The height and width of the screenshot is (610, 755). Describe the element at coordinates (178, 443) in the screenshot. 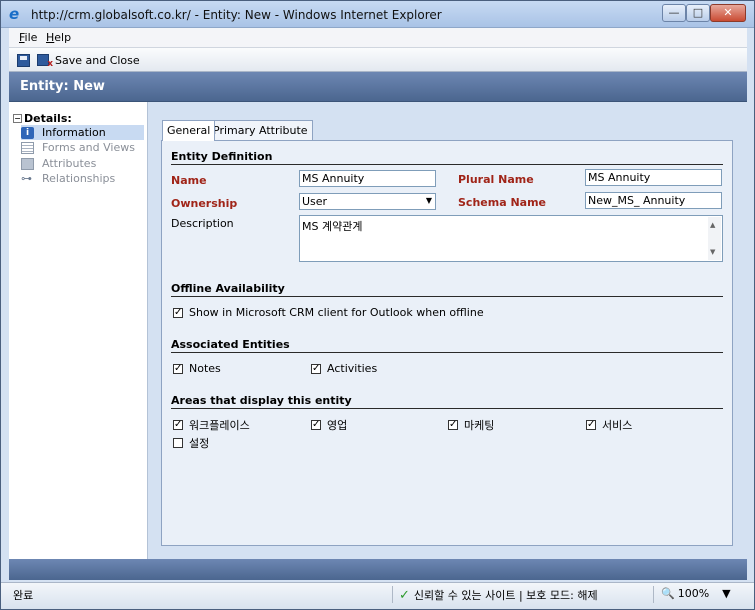

I see `area-checkbox` at that location.